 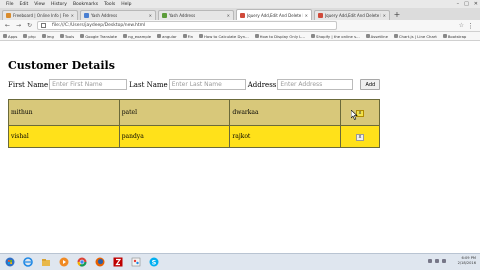 I want to click on menu-bookmarks: Bookmarks, so click(x=85, y=4).